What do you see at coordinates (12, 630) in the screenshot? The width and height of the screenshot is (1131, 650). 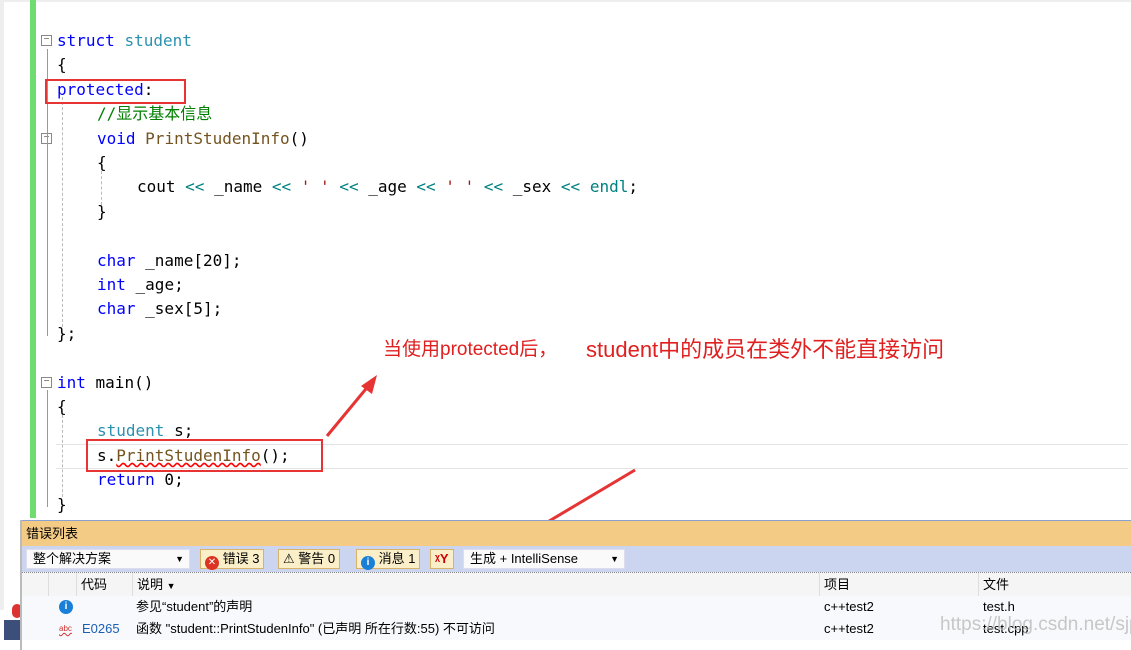 I see `side-bar` at bounding box center [12, 630].